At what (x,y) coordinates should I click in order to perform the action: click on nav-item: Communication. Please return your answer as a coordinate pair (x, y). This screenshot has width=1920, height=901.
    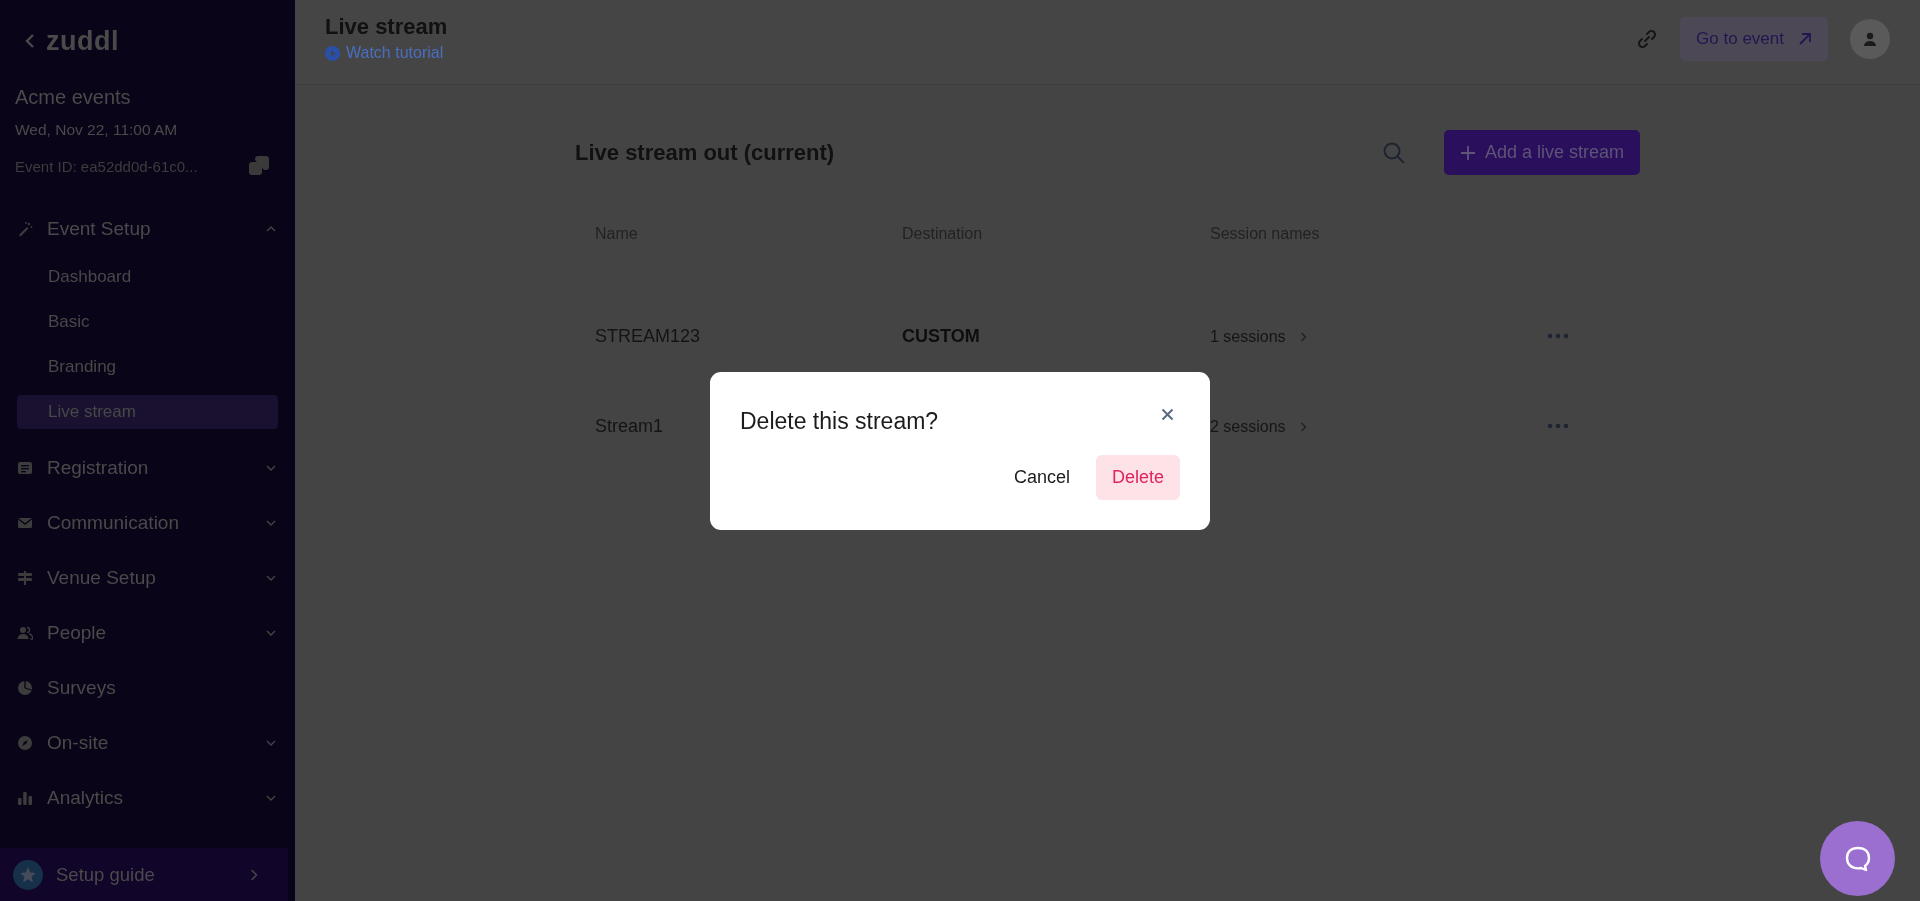
    Looking at the image, I should click on (147, 522).